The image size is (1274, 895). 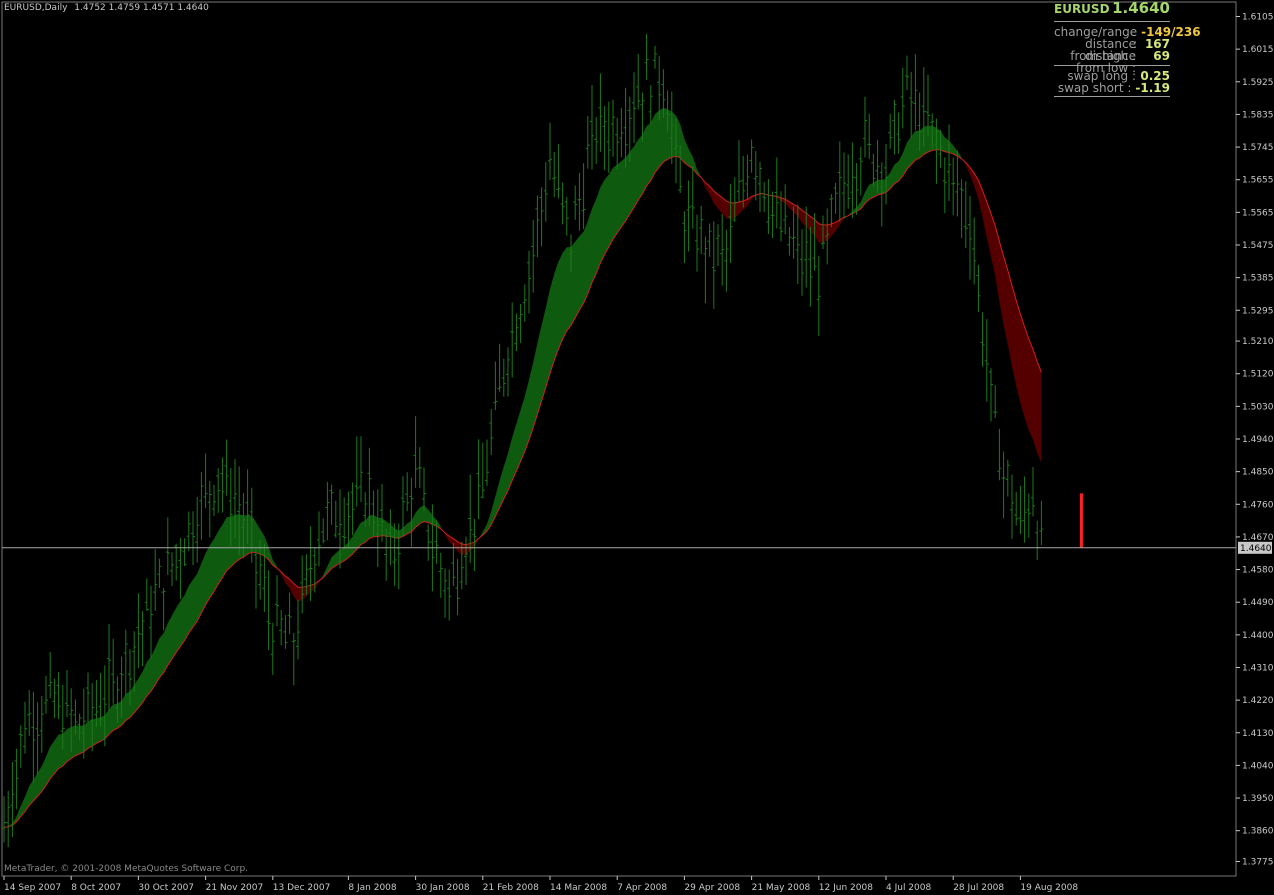 I want to click on info-row-distance-low: distance from low : 69, so click(x=1112, y=62).